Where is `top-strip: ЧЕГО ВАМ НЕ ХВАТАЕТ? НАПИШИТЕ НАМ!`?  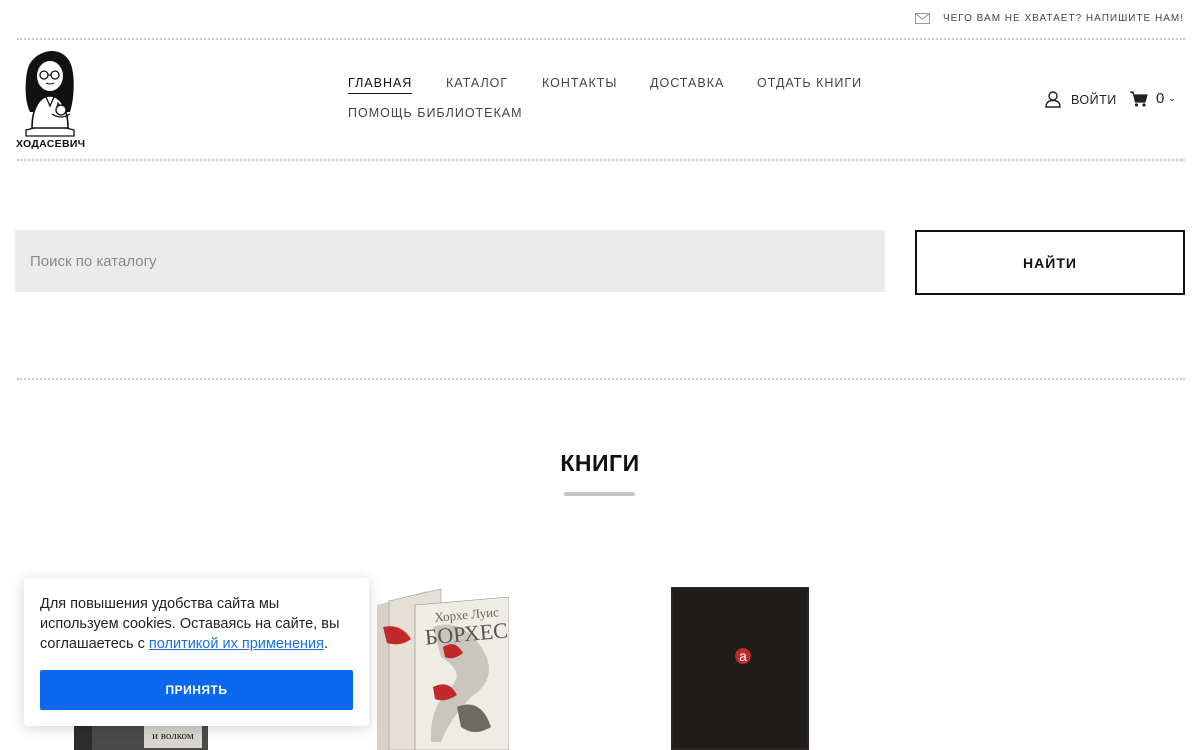 top-strip: ЧЕГО ВАМ НЕ ХВАТАЕТ? НАПИШИТЕ НАМ! is located at coordinates (600, 19).